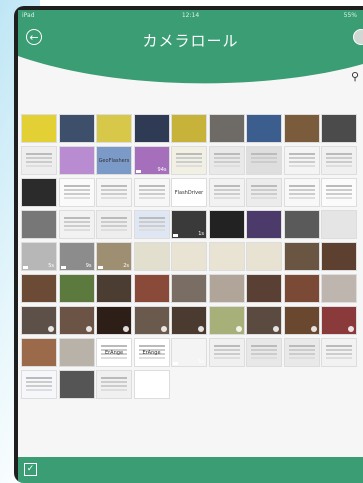  I want to click on map-pin-icon: ⚲, so click(356, 80).